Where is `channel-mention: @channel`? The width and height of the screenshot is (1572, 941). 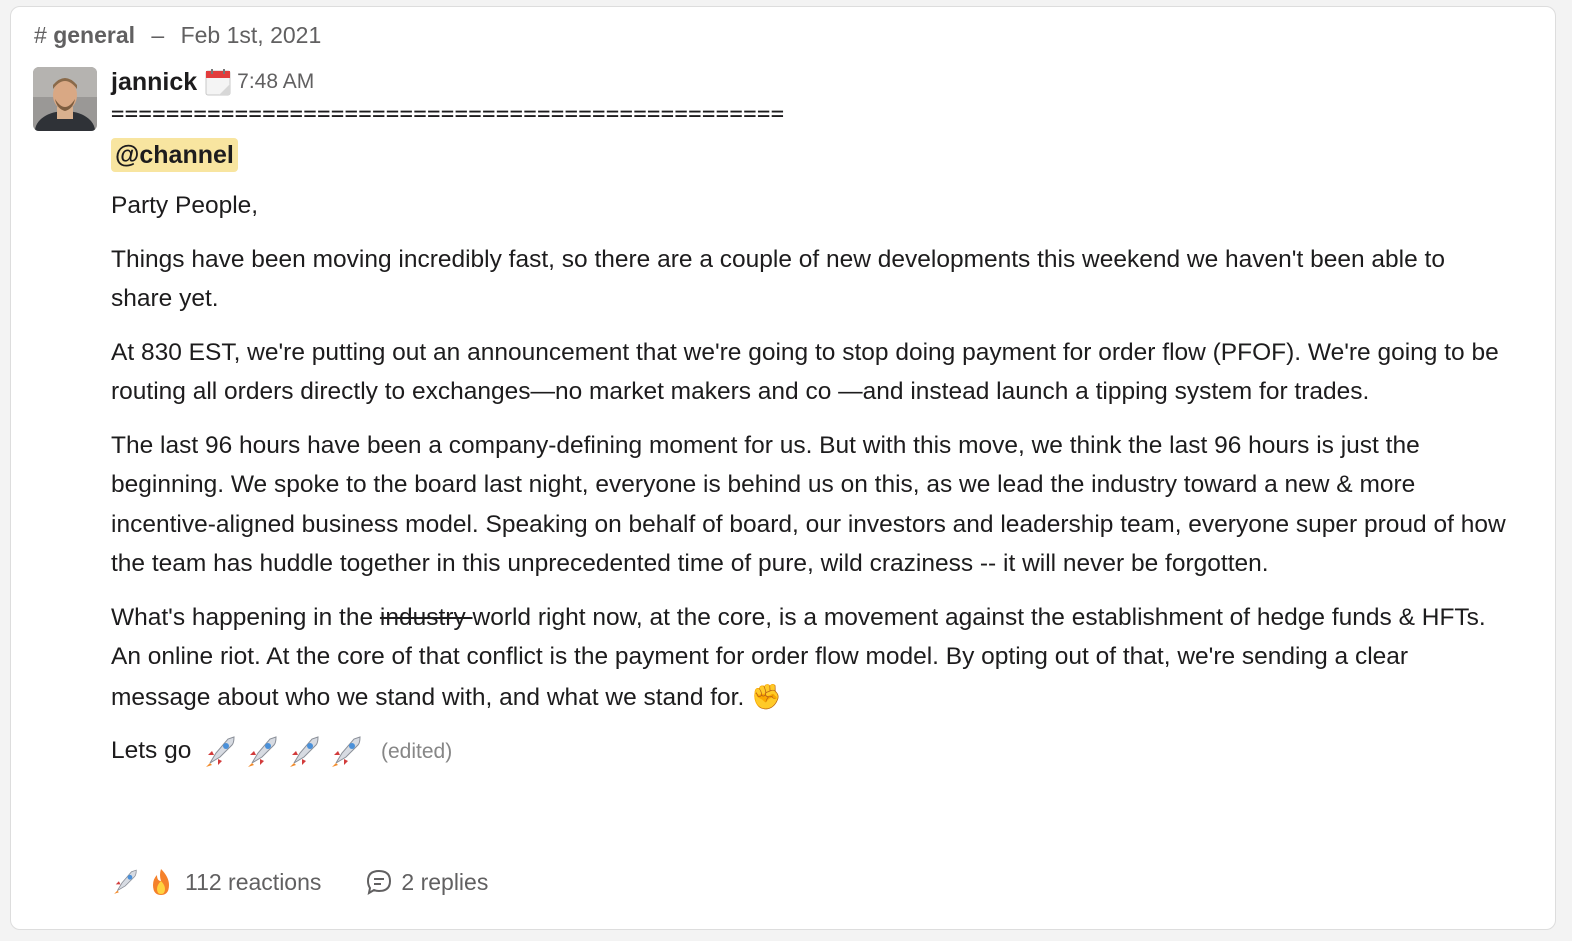 channel-mention: @channel is located at coordinates (174, 155).